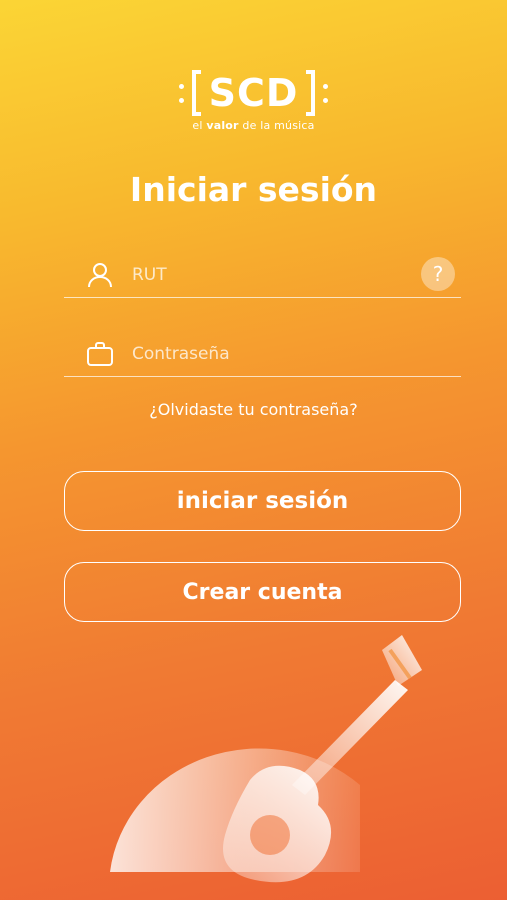 Image resolution: width=507 pixels, height=900 pixels. Describe the element at coordinates (276, 125) in the screenshot. I see `tagline-post: de la música` at that location.